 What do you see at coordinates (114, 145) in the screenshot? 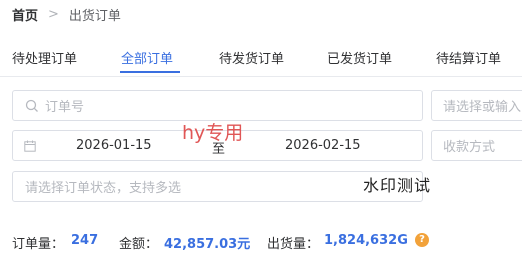
I see `date-start-value: 2026-01-15` at bounding box center [114, 145].